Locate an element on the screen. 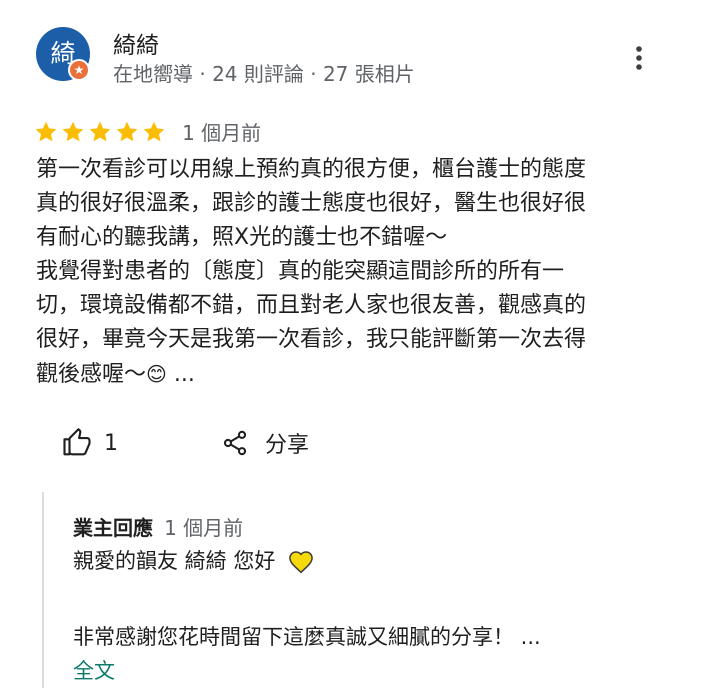 The width and height of the screenshot is (707, 688). owner-reply-greeting: 親愛的韻友 綺綺 您好 is located at coordinates (193, 560).